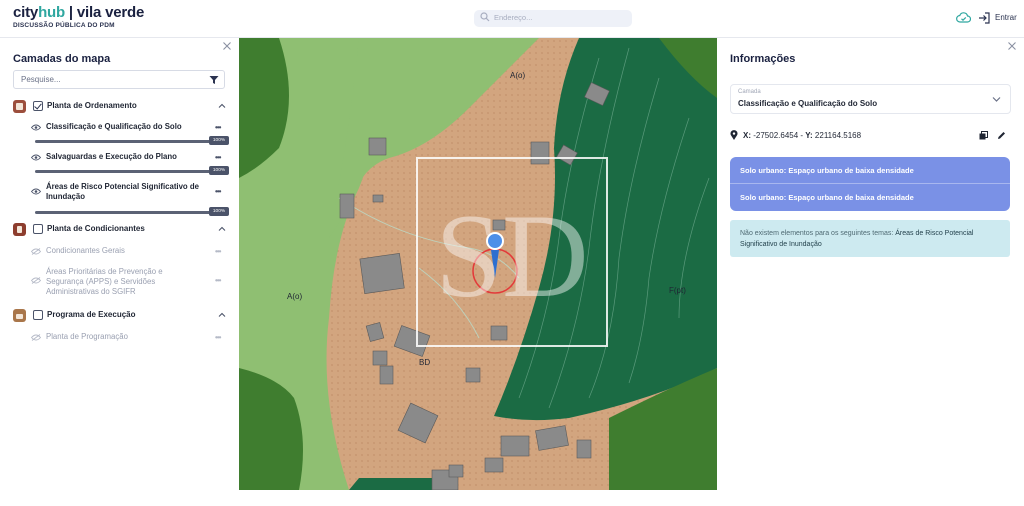 The width and height of the screenshot is (1024, 506). Describe the element at coordinates (996, 99) in the screenshot. I see `chevron-down-icon` at that location.